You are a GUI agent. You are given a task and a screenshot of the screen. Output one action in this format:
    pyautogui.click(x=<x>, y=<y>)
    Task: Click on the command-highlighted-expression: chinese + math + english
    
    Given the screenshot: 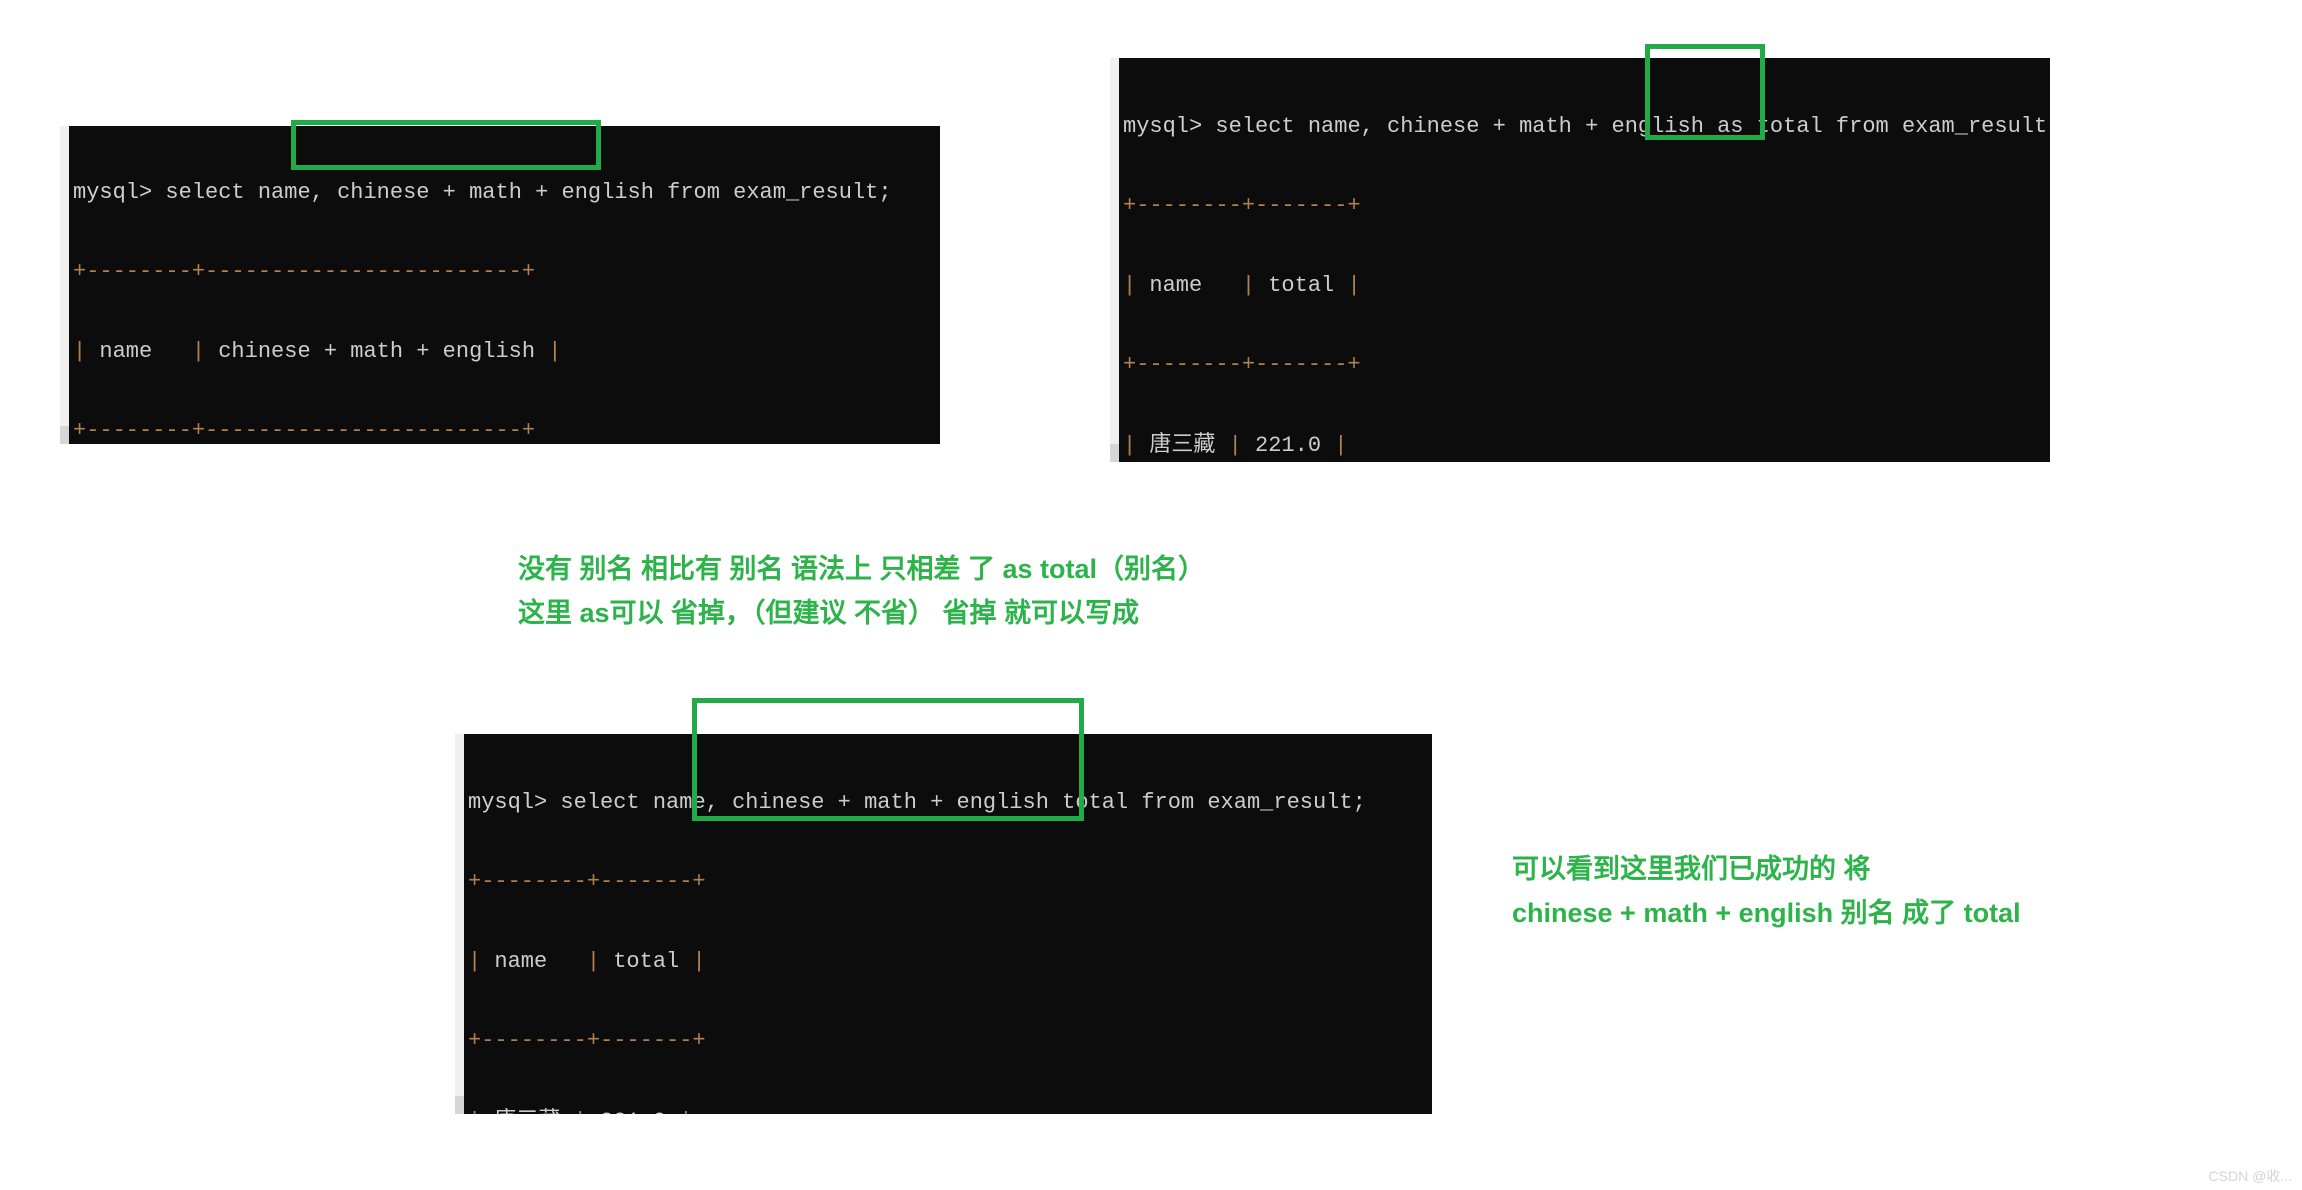 What is the action you would take?
    pyautogui.click(x=495, y=192)
    